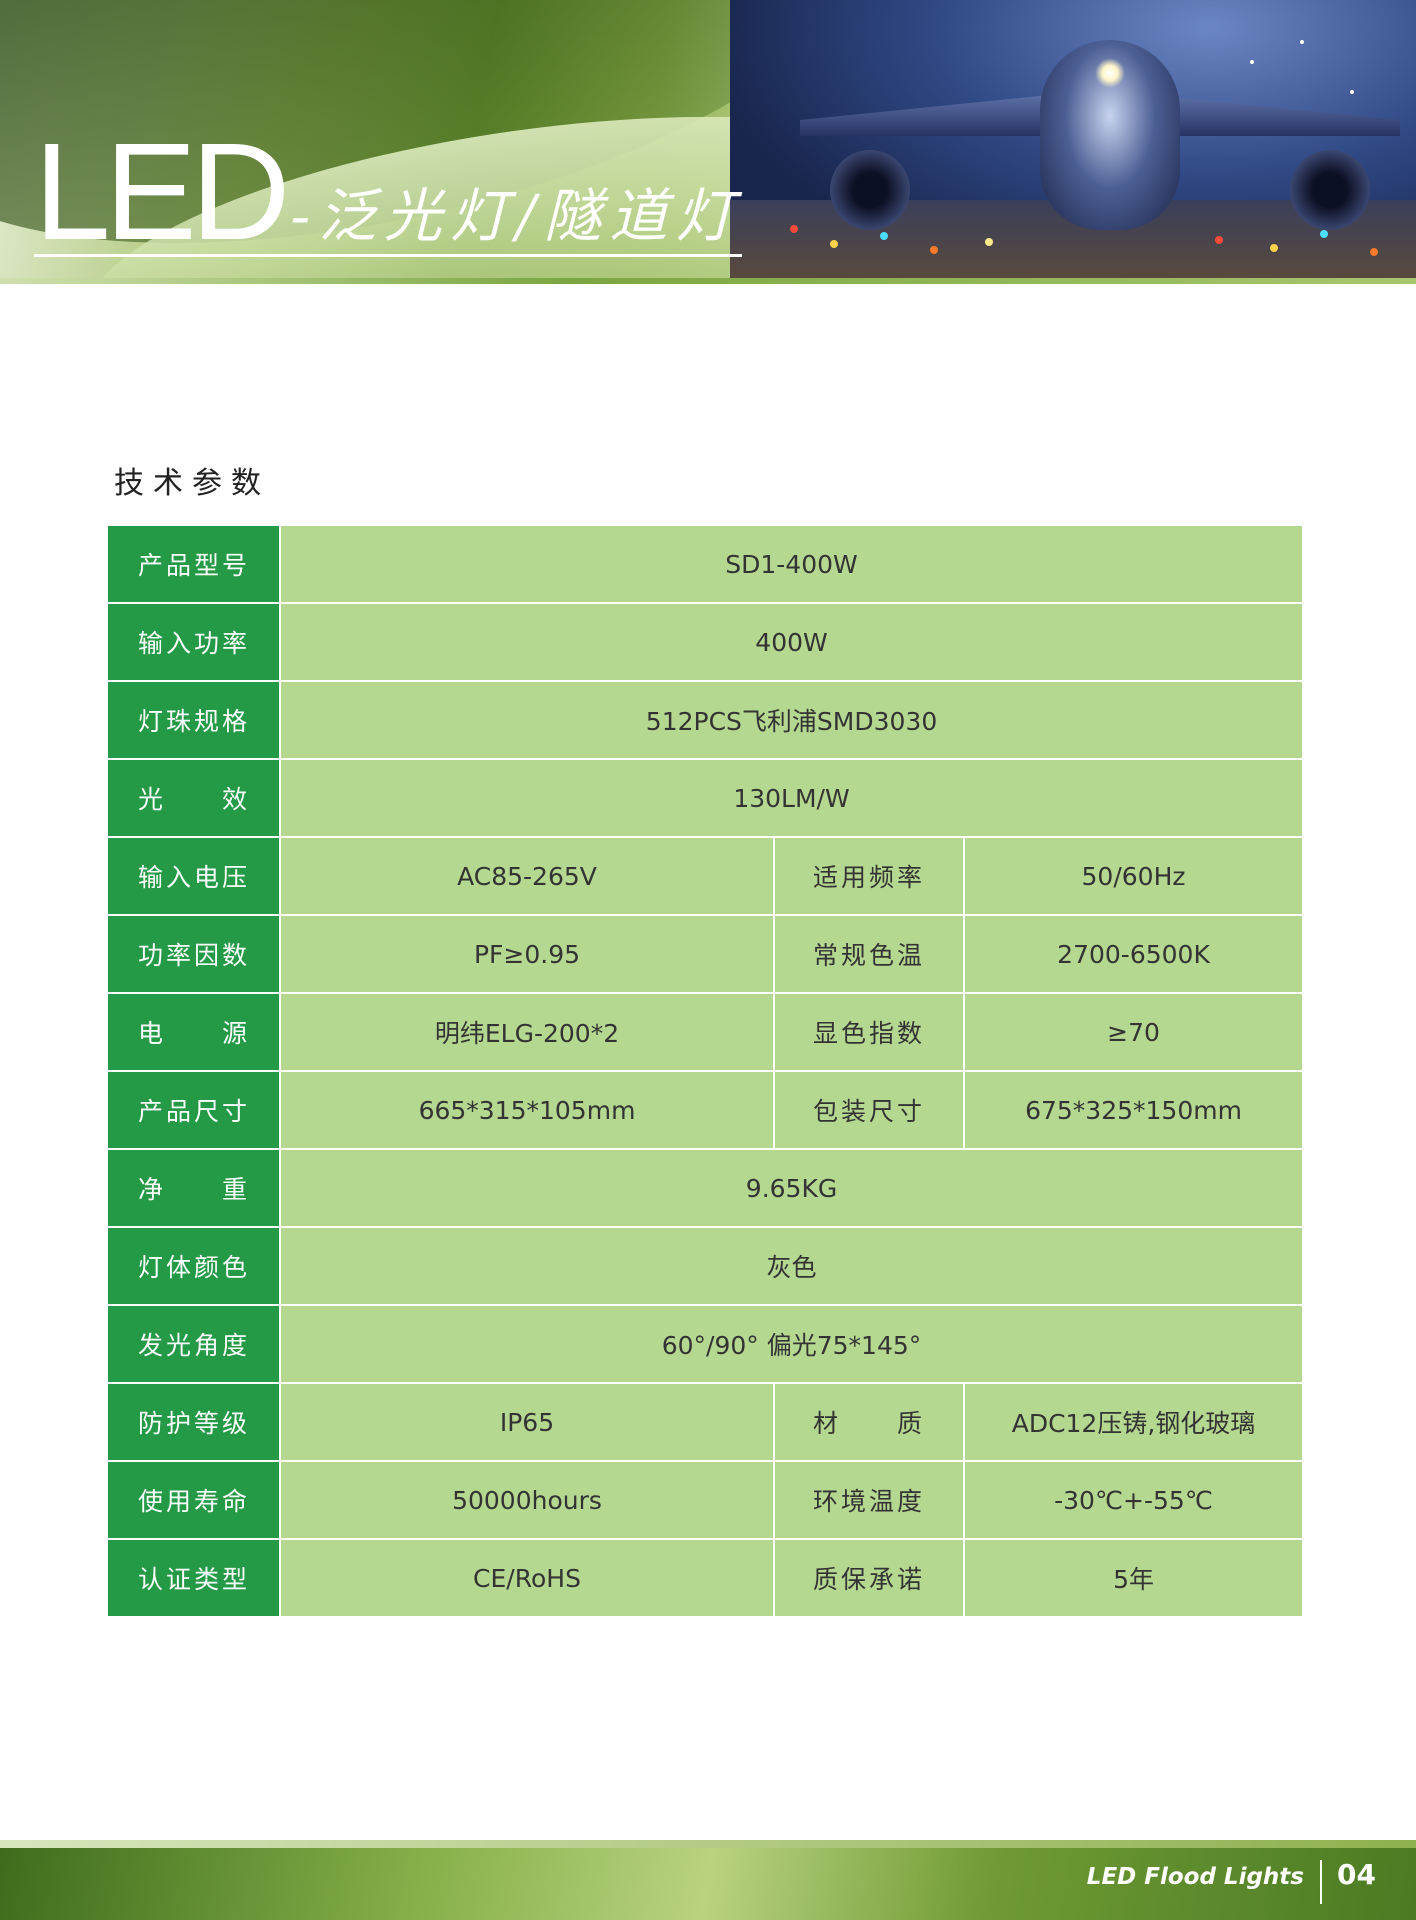  I want to click on spec-label-secondary: 适用频率, so click(869, 876).